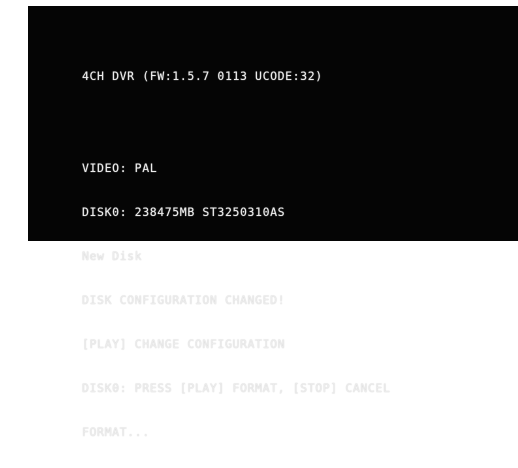  What do you see at coordinates (184, 300) in the screenshot?
I see `disk-config-changed-line: DISK CONFIGURATION CHANGED!` at bounding box center [184, 300].